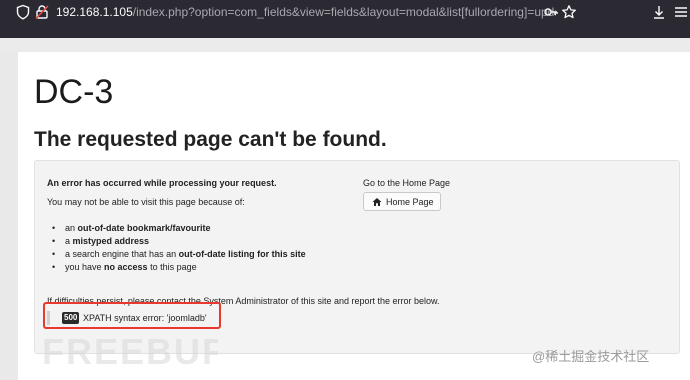 This screenshot has width=690, height=380. What do you see at coordinates (377, 202) in the screenshot?
I see `home-icon` at bounding box center [377, 202].